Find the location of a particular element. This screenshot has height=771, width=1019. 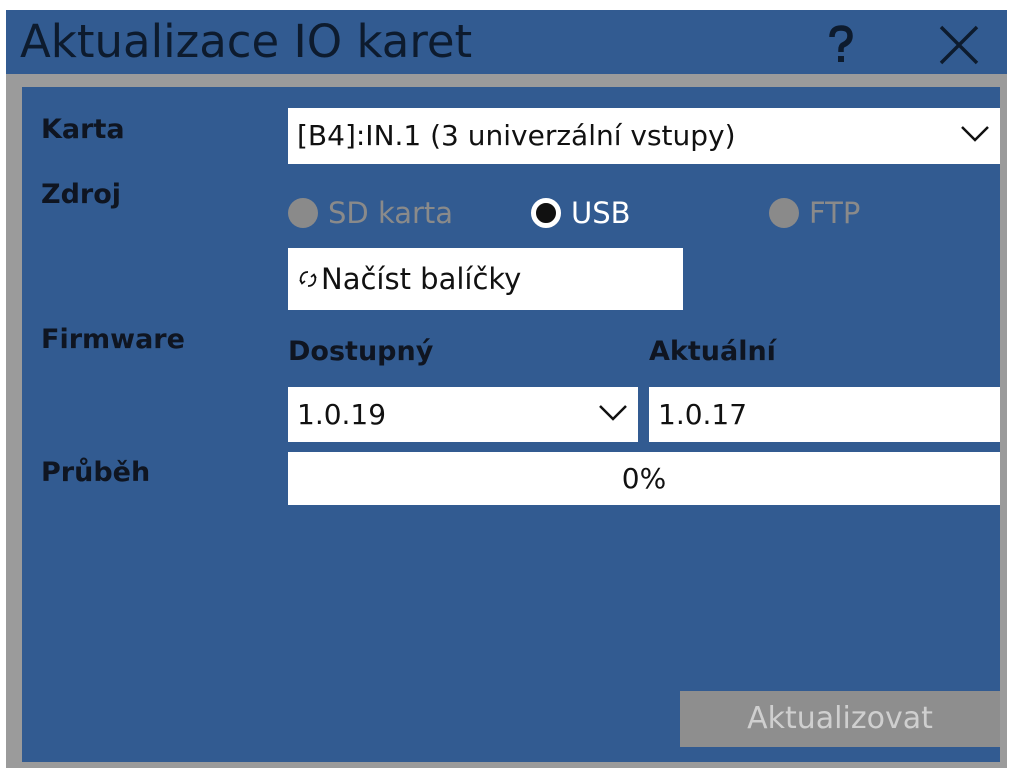

progress-bar: 0% is located at coordinates (644, 478).